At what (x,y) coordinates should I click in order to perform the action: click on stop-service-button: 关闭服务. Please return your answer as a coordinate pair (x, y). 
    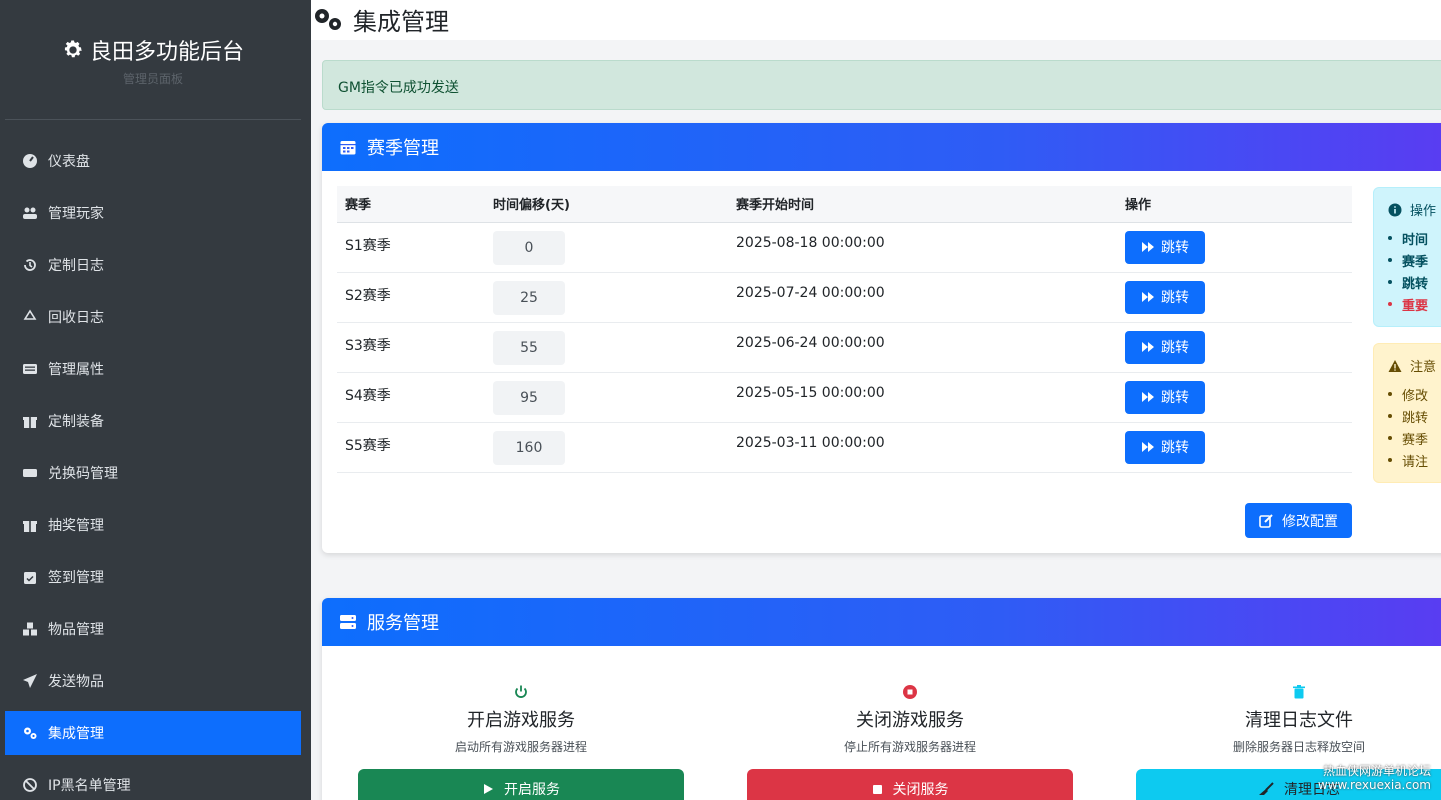
    Looking at the image, I should click on (910, 784).